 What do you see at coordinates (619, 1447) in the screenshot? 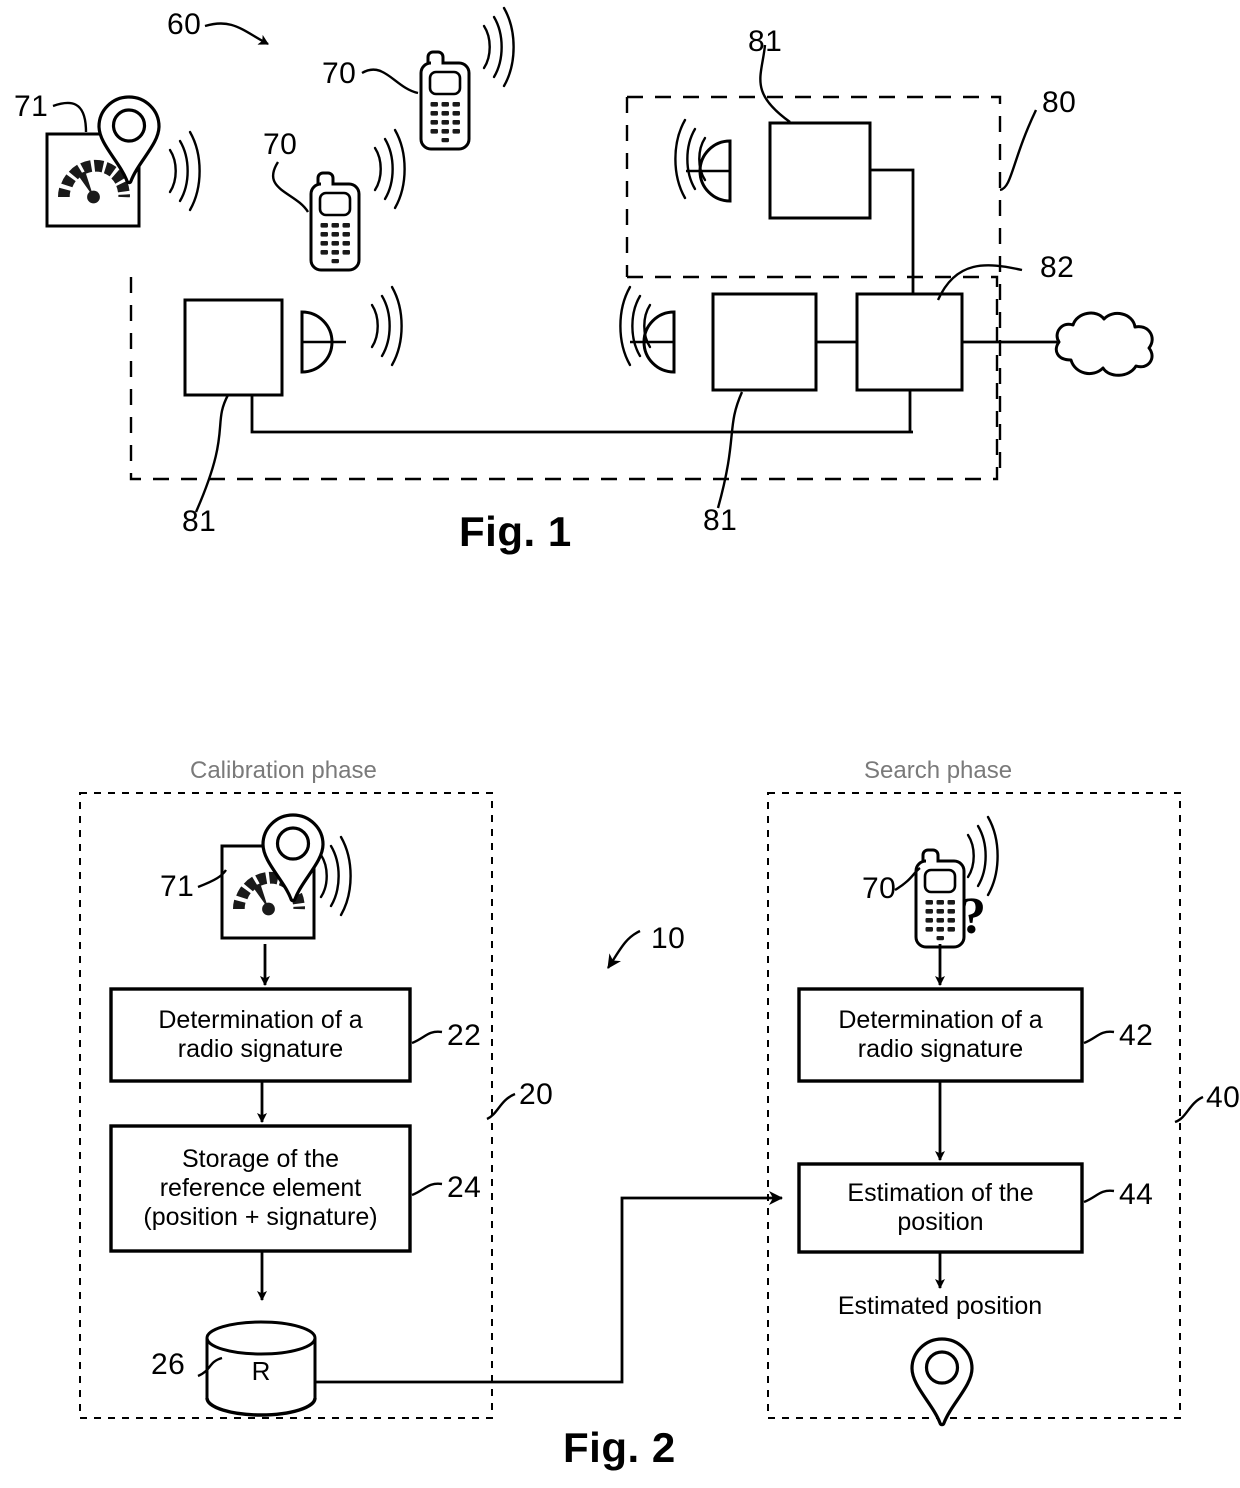
I see `figure-2-caption: Fig. 2` at bounding box center [619, 1447].